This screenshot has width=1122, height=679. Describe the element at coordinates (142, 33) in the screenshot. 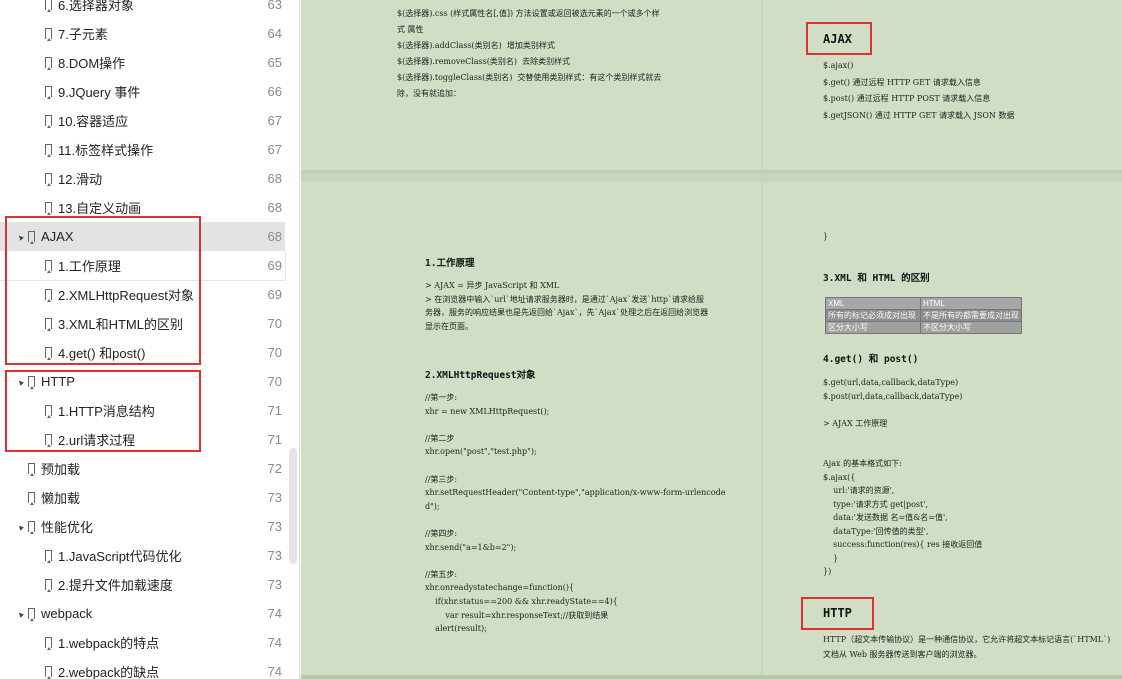

I see `bookmark-item: 7.子元素 64` at that location.